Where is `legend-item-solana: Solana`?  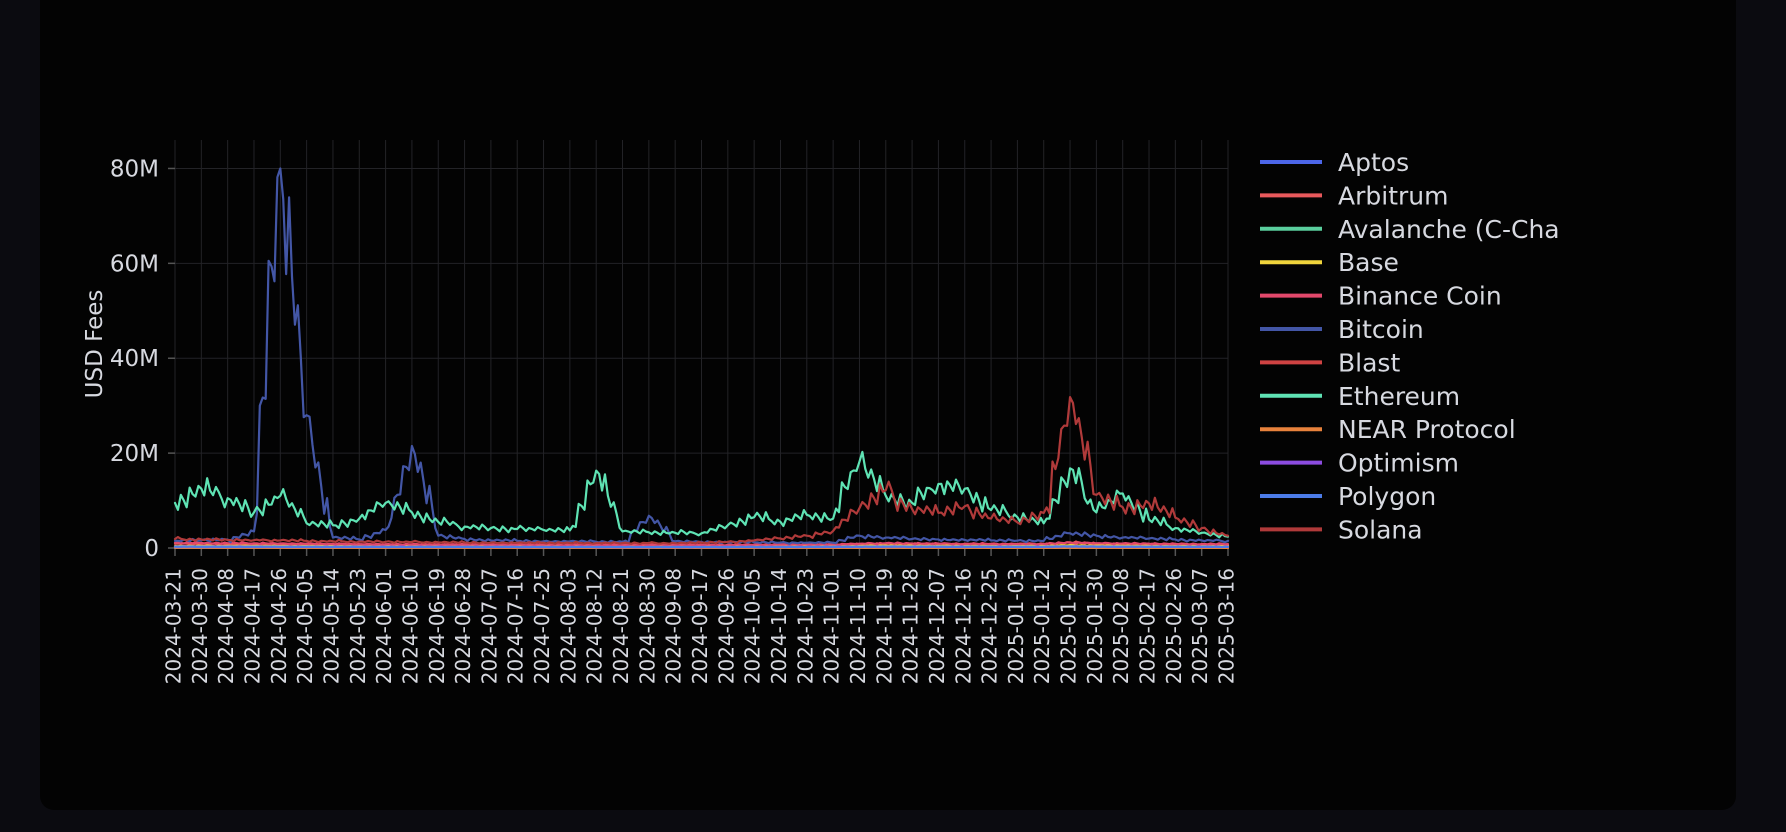 legend-item-solana: Solana is located at coordinates (1341, 529).